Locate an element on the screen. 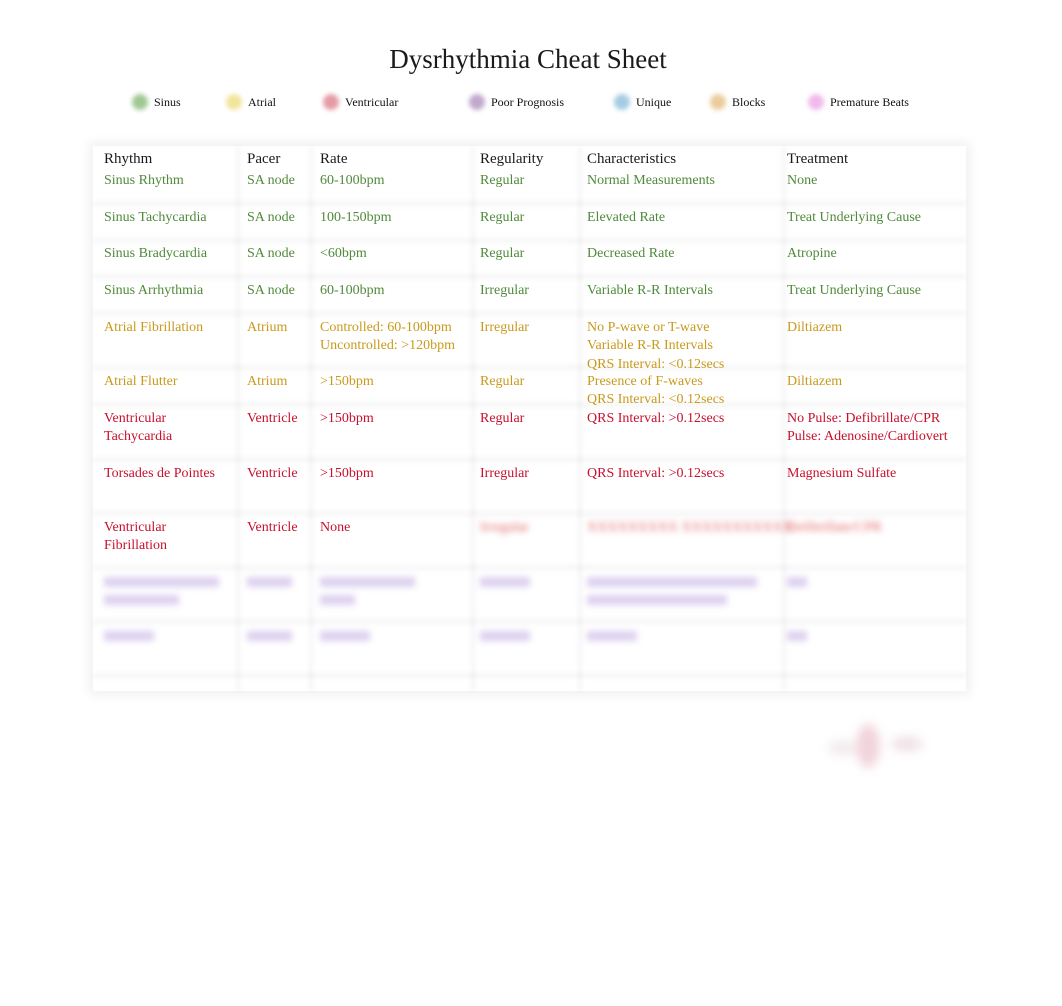 This screenshot has width=1062, height=1006. page-title: Dysrhythmia Cheat Sheet is located at coordinates (528, 59).